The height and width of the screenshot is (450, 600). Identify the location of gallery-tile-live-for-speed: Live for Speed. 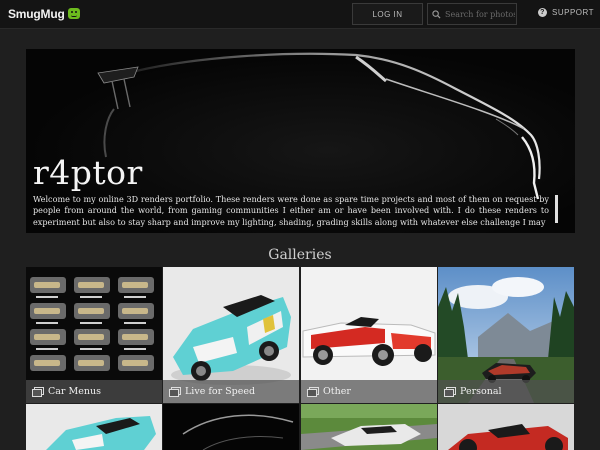
(231, 335).